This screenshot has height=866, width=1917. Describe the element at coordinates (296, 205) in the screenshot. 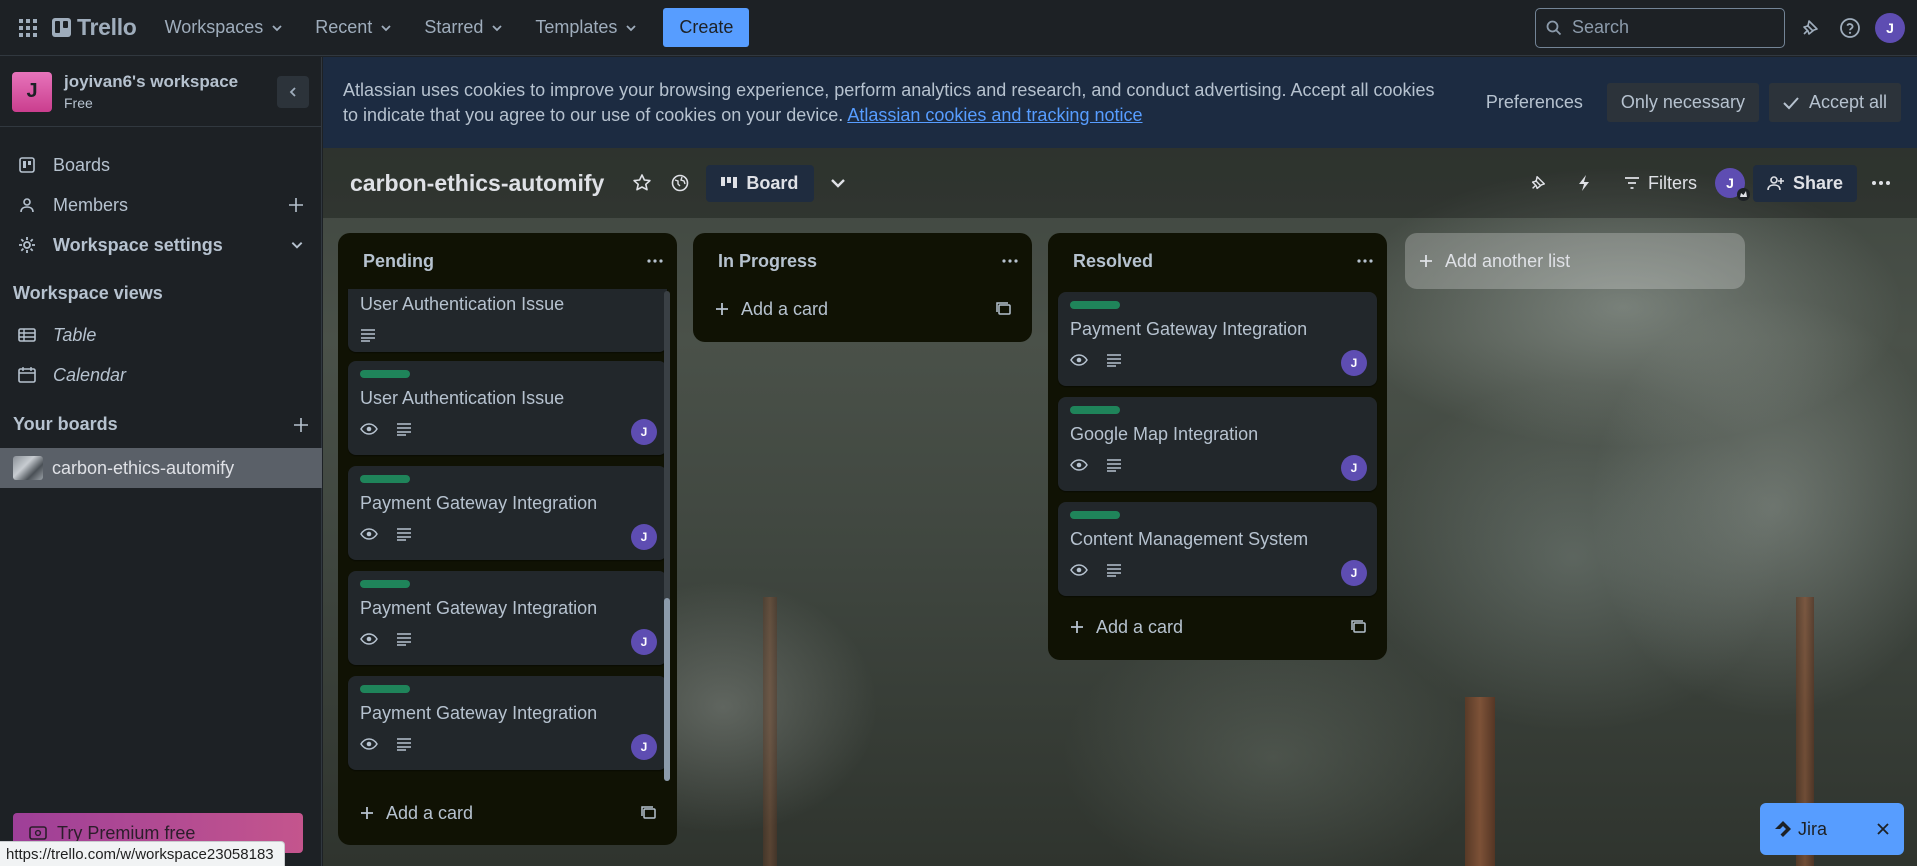

I see `add-member-icon` at that location.